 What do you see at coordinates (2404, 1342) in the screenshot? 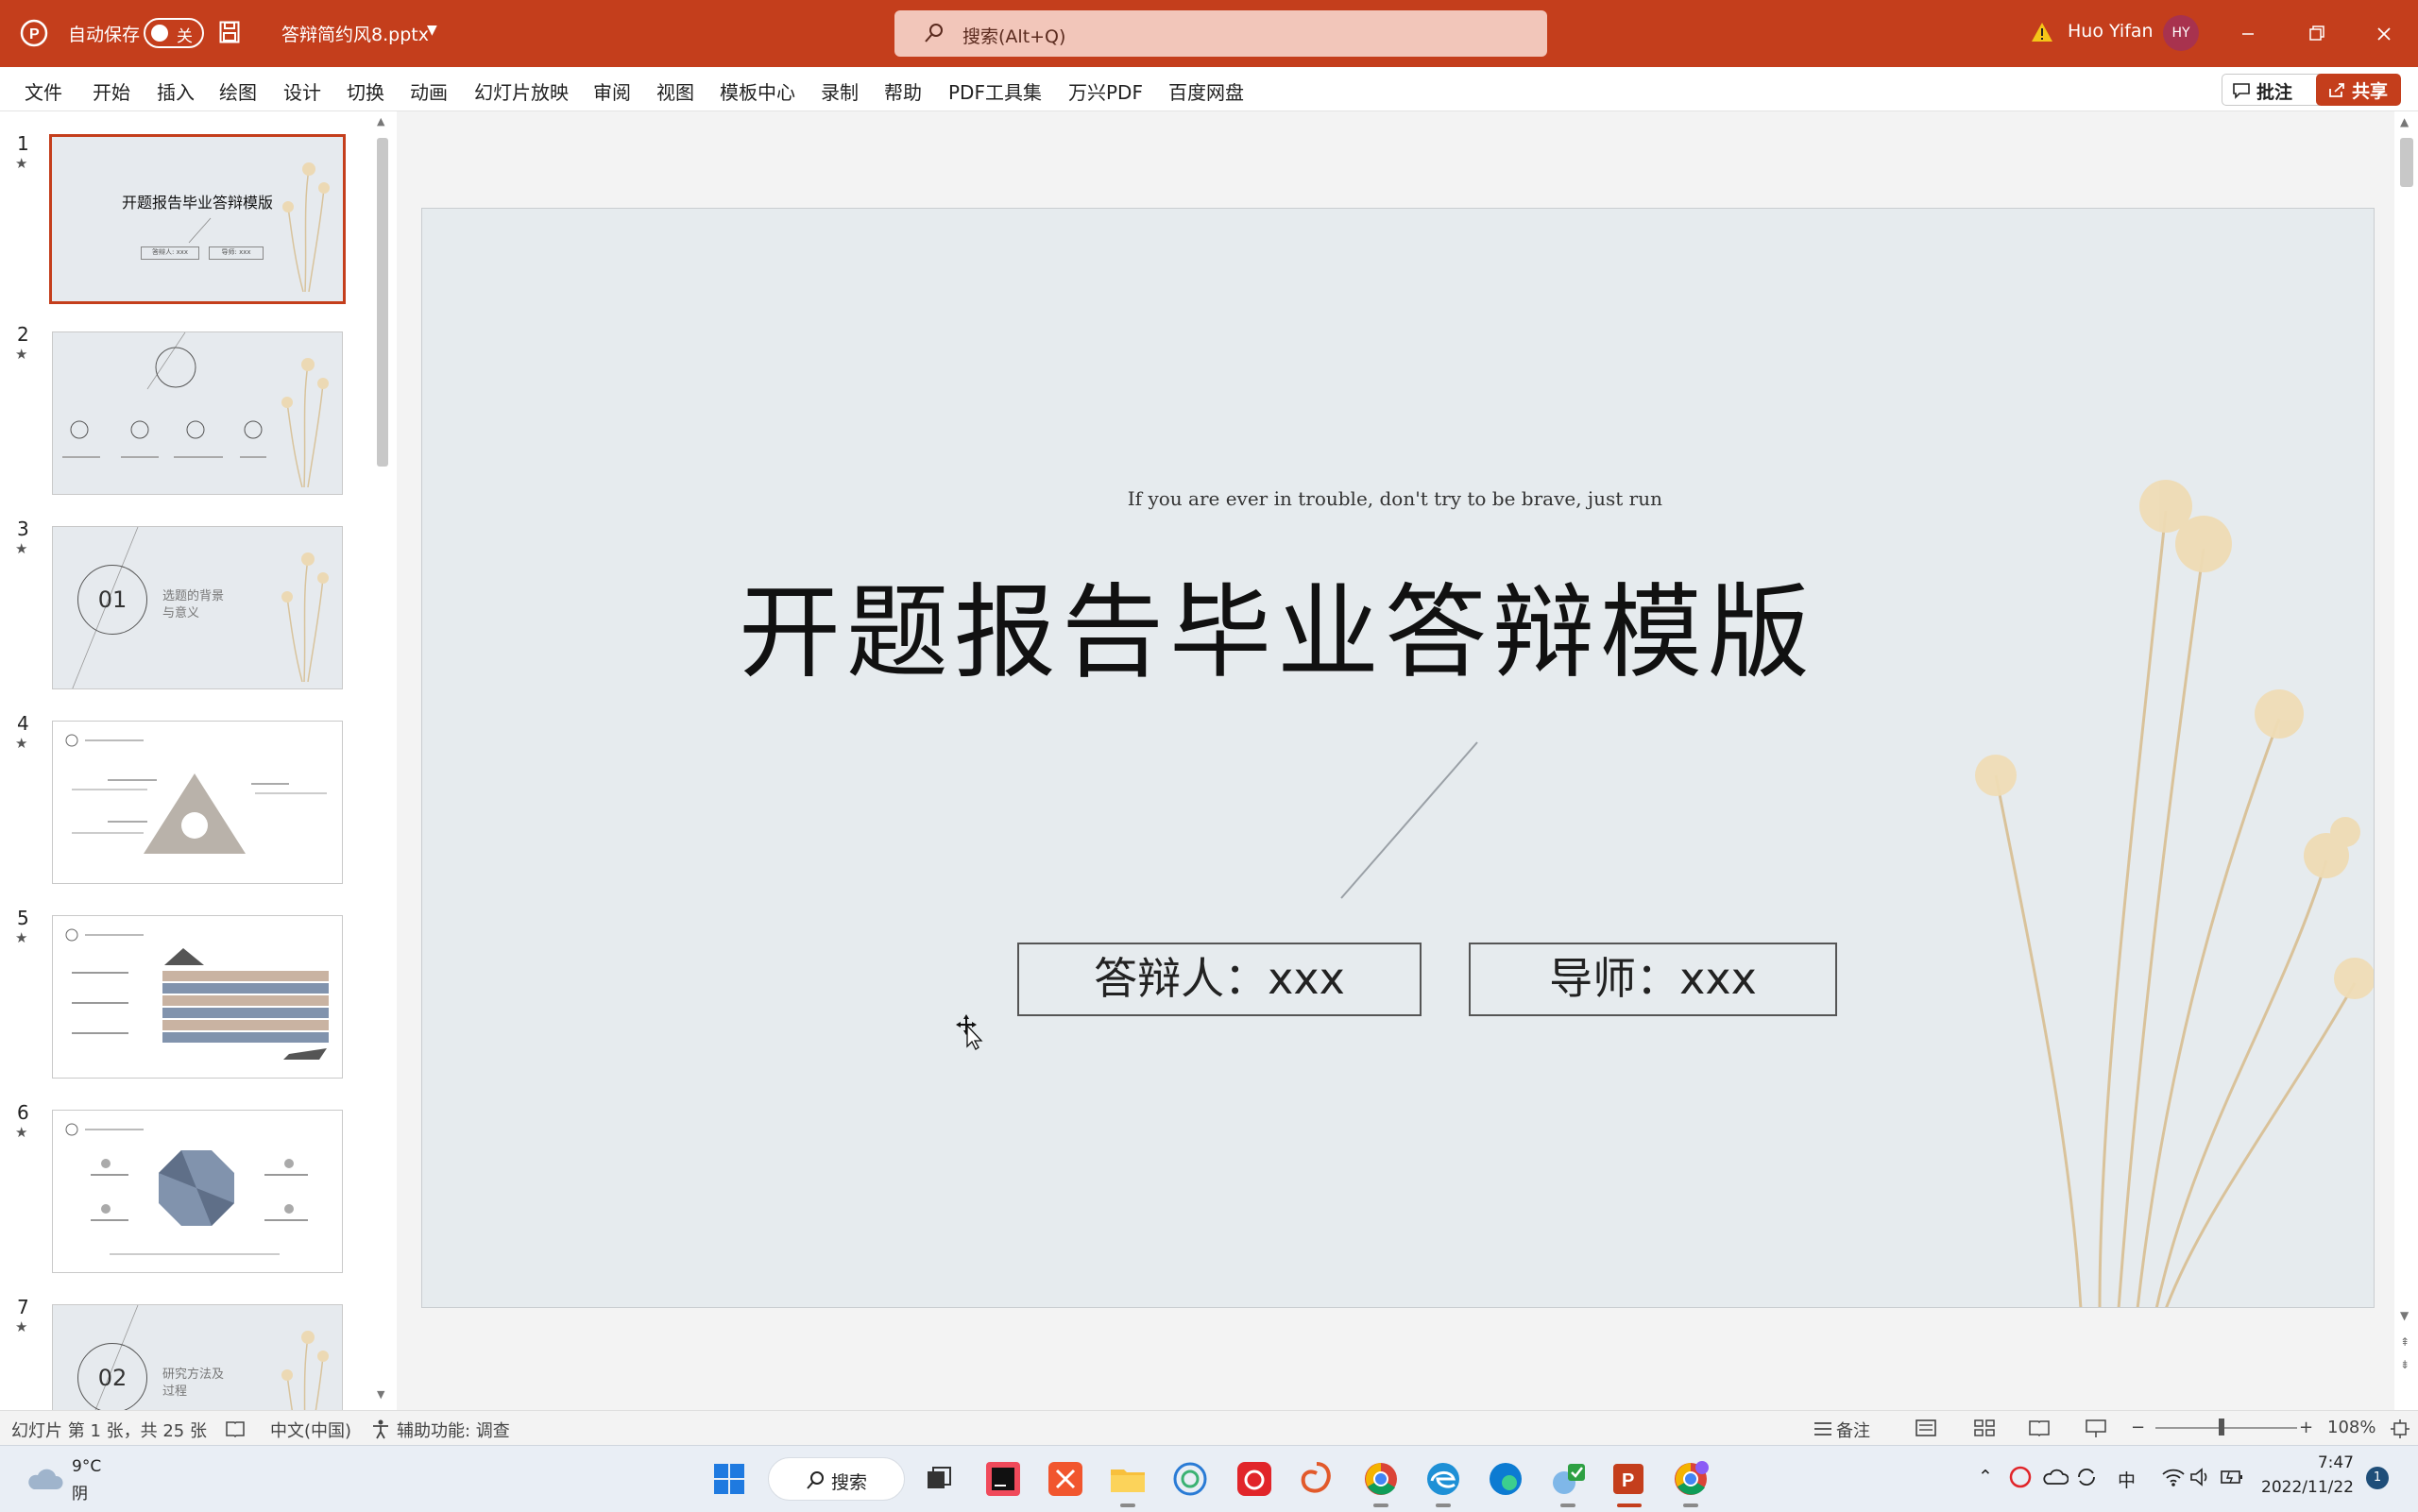
I see `previous-slide-icon: ⇞` at bounding box center [2404, 1342].